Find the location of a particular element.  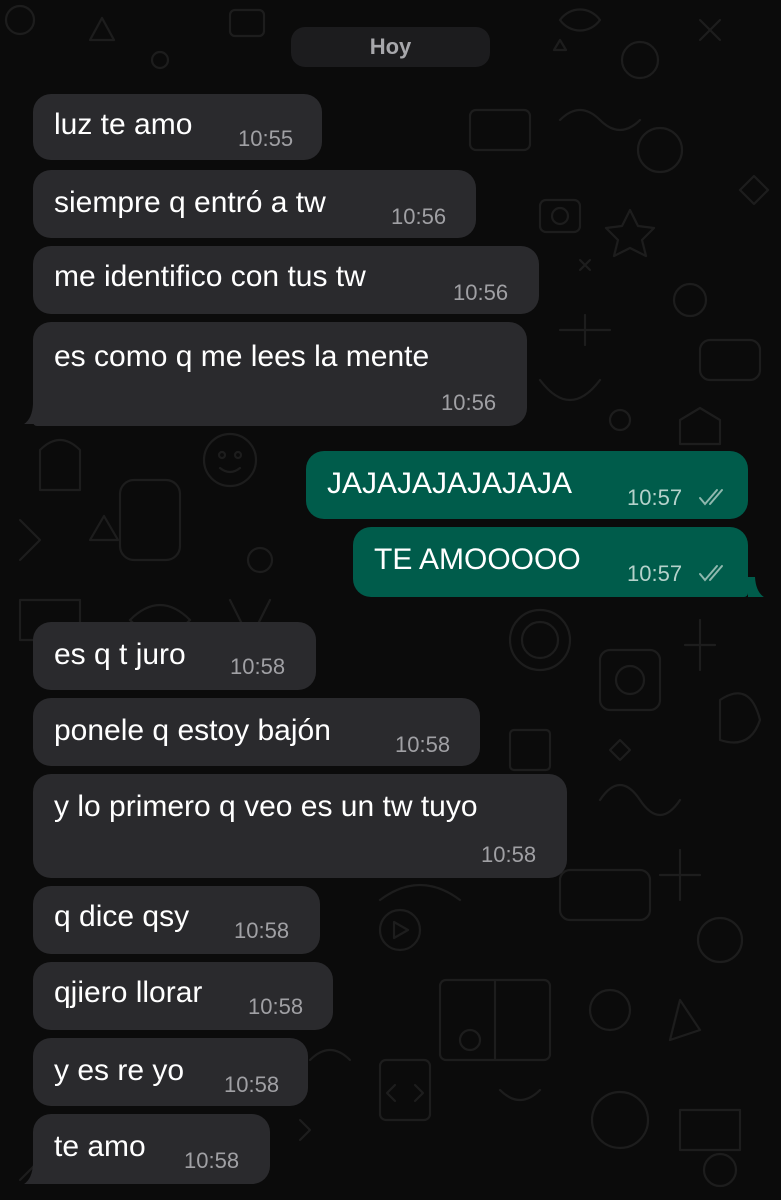

message-text: luz te amo is located at coordinates (123, 124).